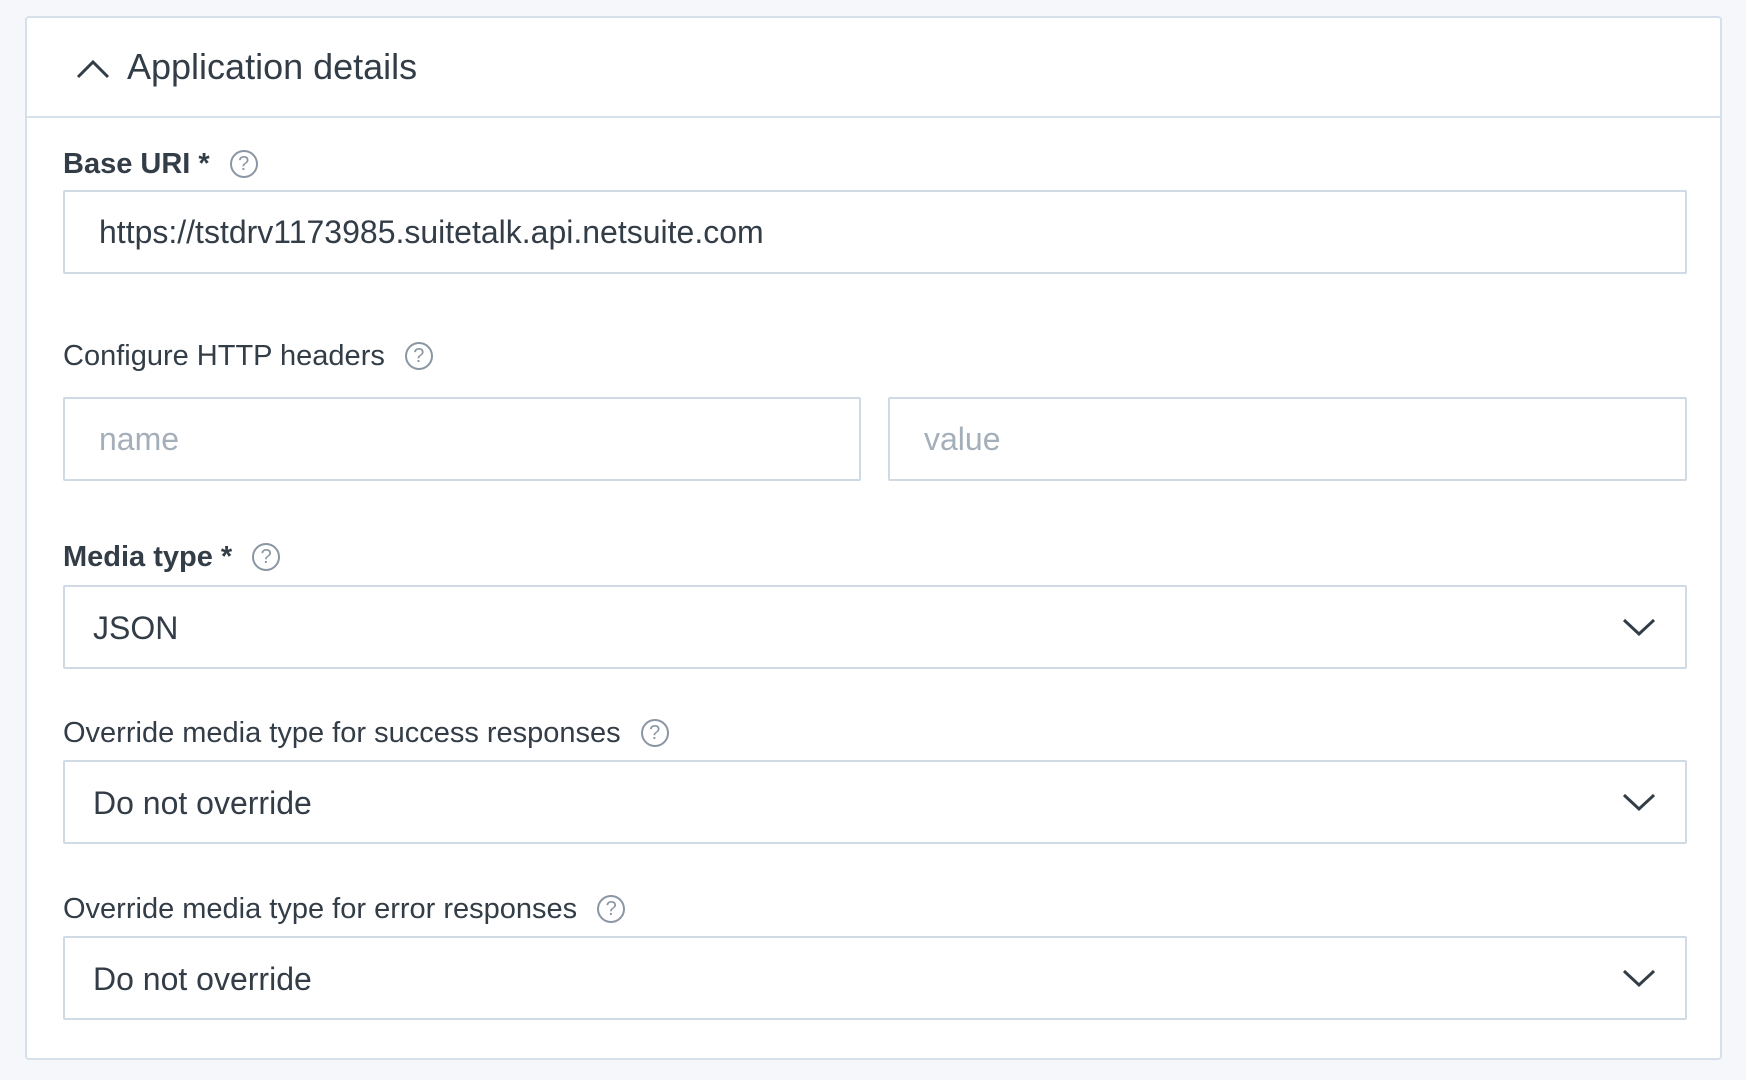 The image size is (1746, 1080). Describe the element at coordinates (875, 978) in the screenshot. I see `error-override-select: Do not override` at that location.